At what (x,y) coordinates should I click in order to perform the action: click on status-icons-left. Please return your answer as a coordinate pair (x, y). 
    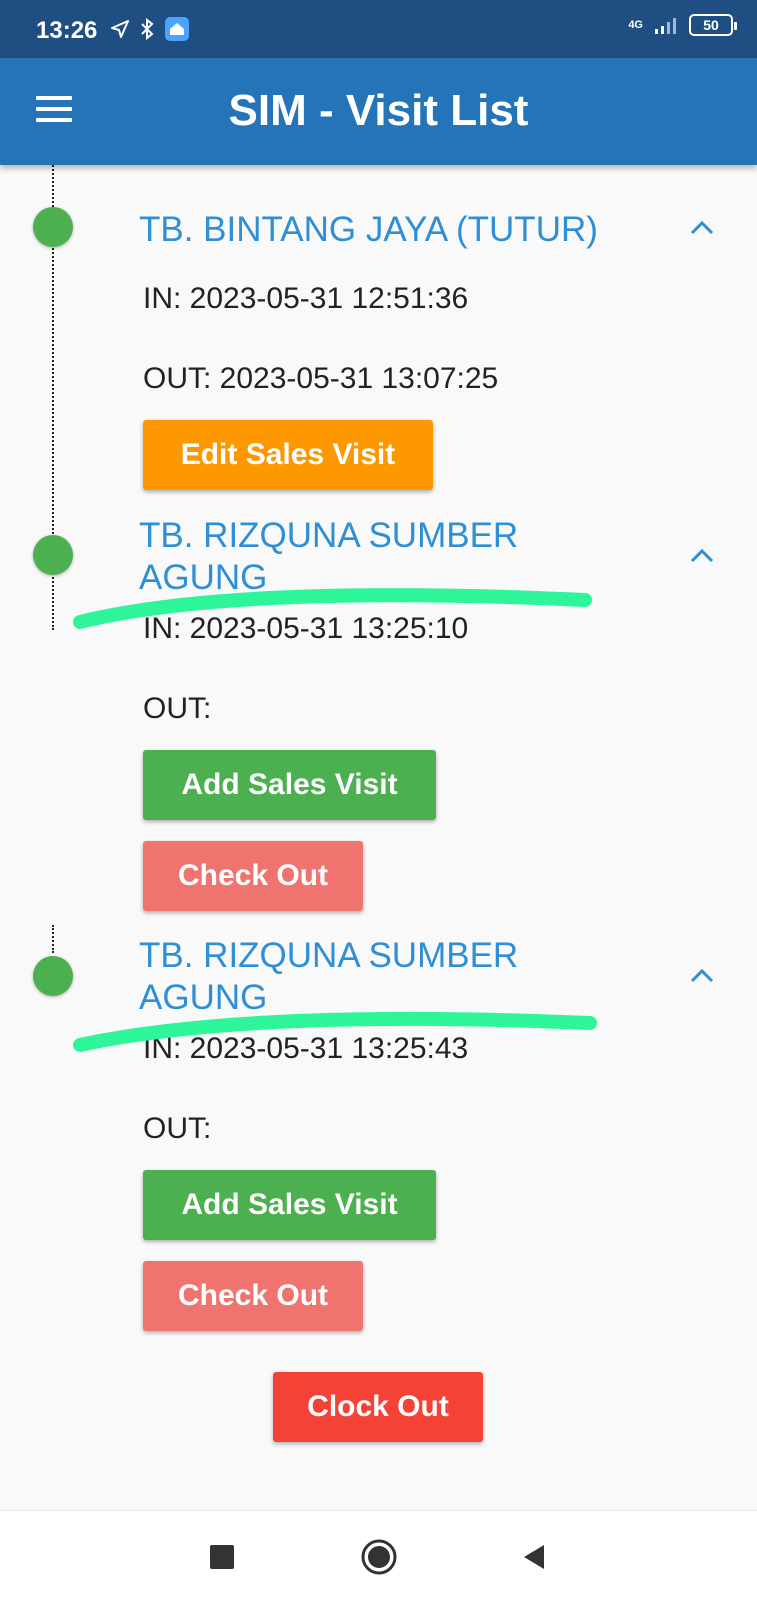
    Looking at the image, I should click on (150, 29).